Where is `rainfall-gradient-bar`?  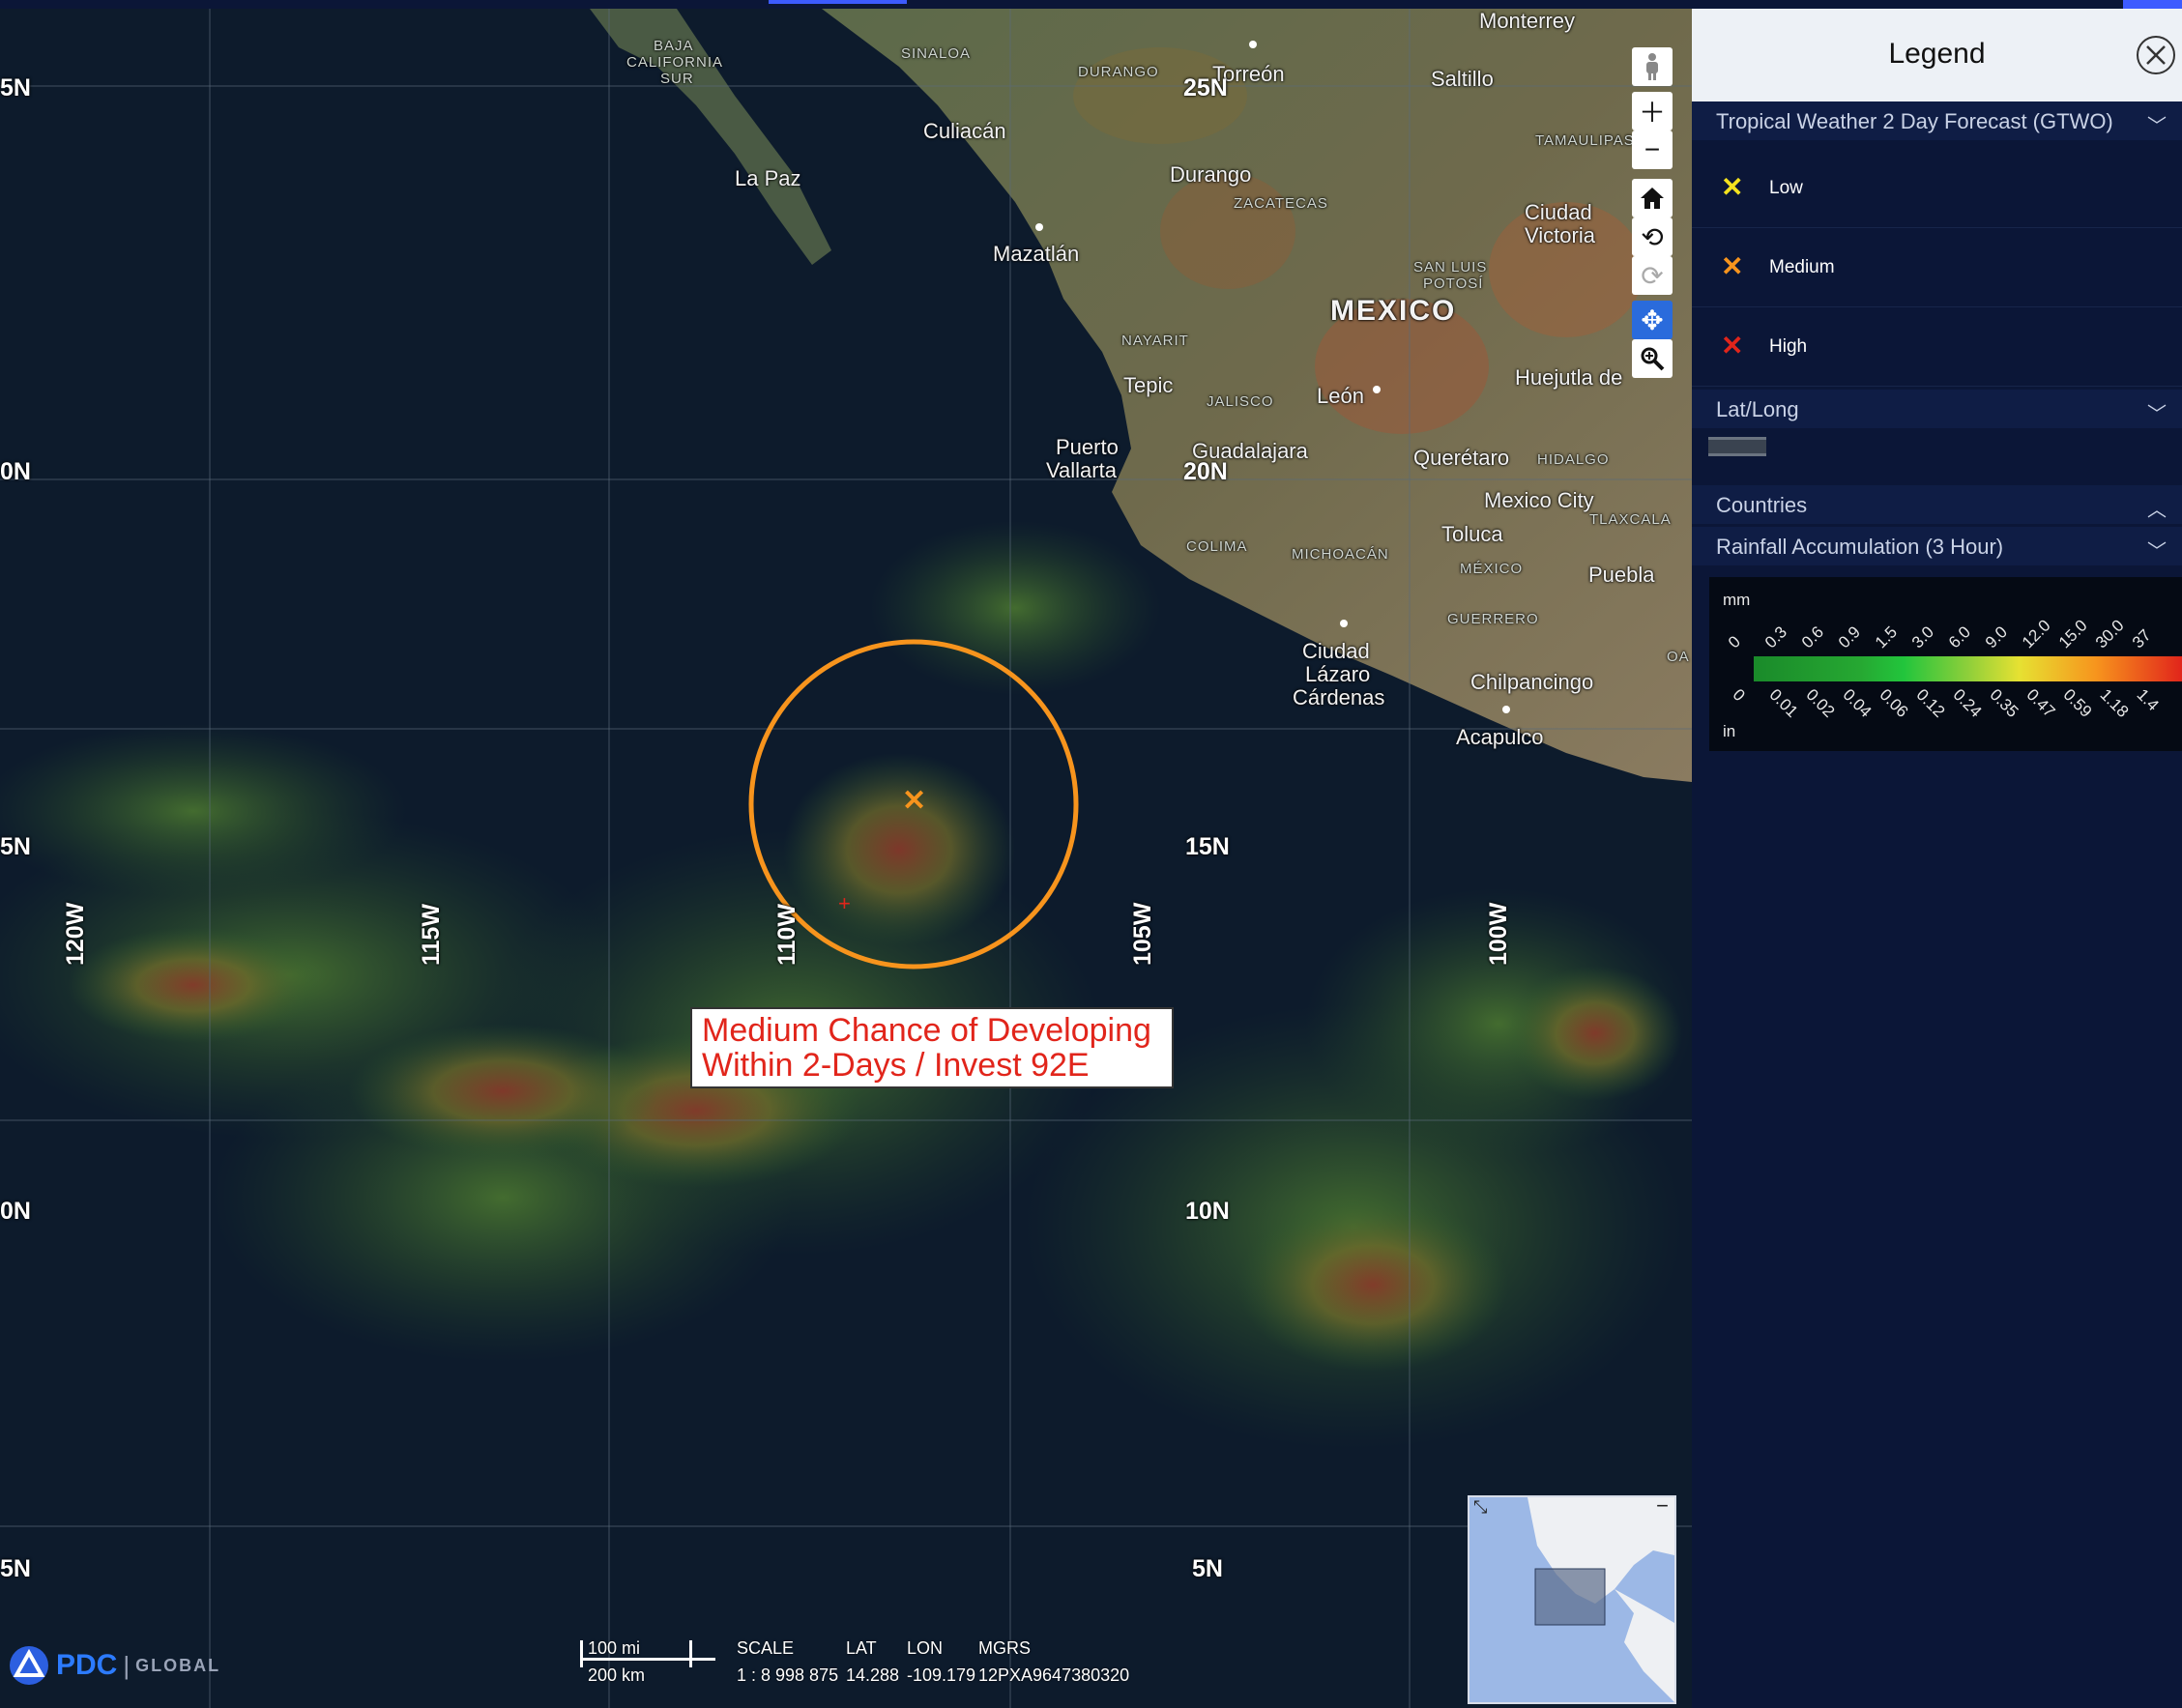 rainfall-gradient-bar is located at coordinates (1968, 668).